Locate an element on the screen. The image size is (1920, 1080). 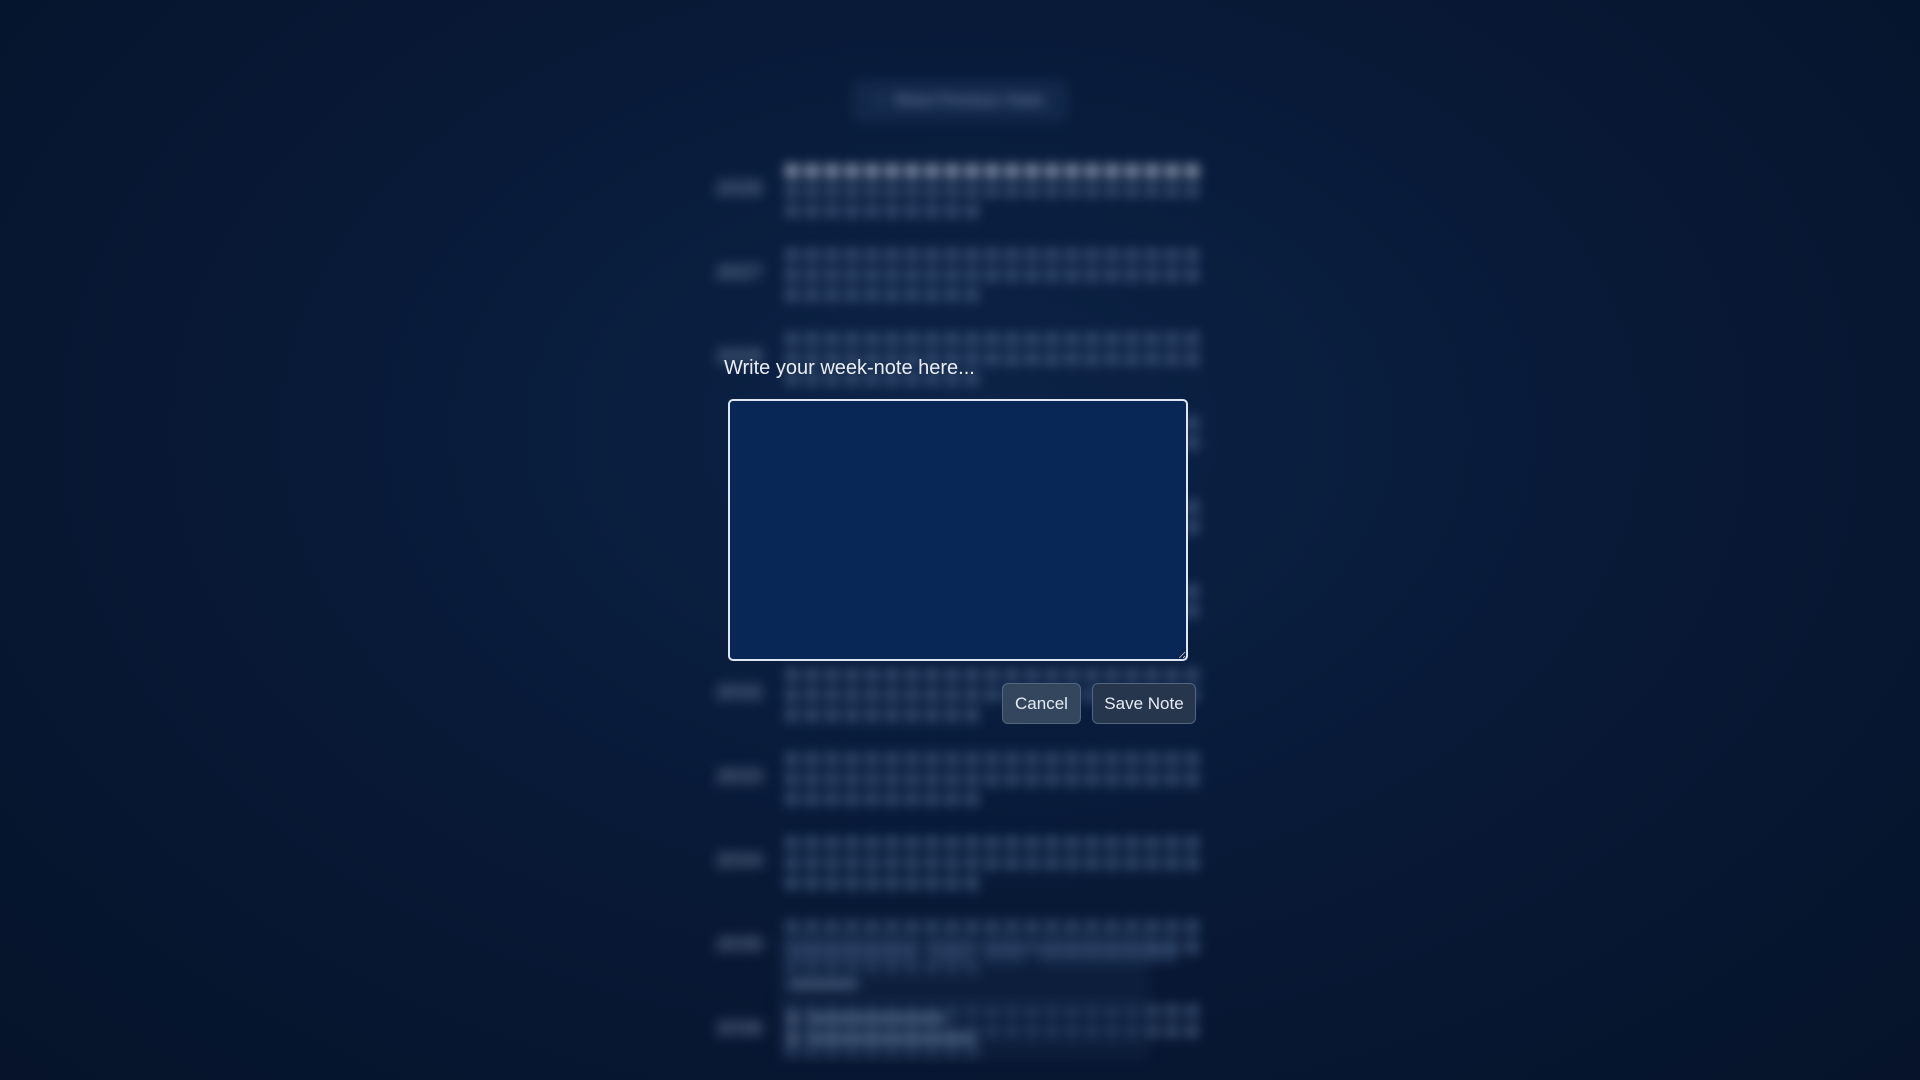
control-chip is located at coordinates (951, 951).